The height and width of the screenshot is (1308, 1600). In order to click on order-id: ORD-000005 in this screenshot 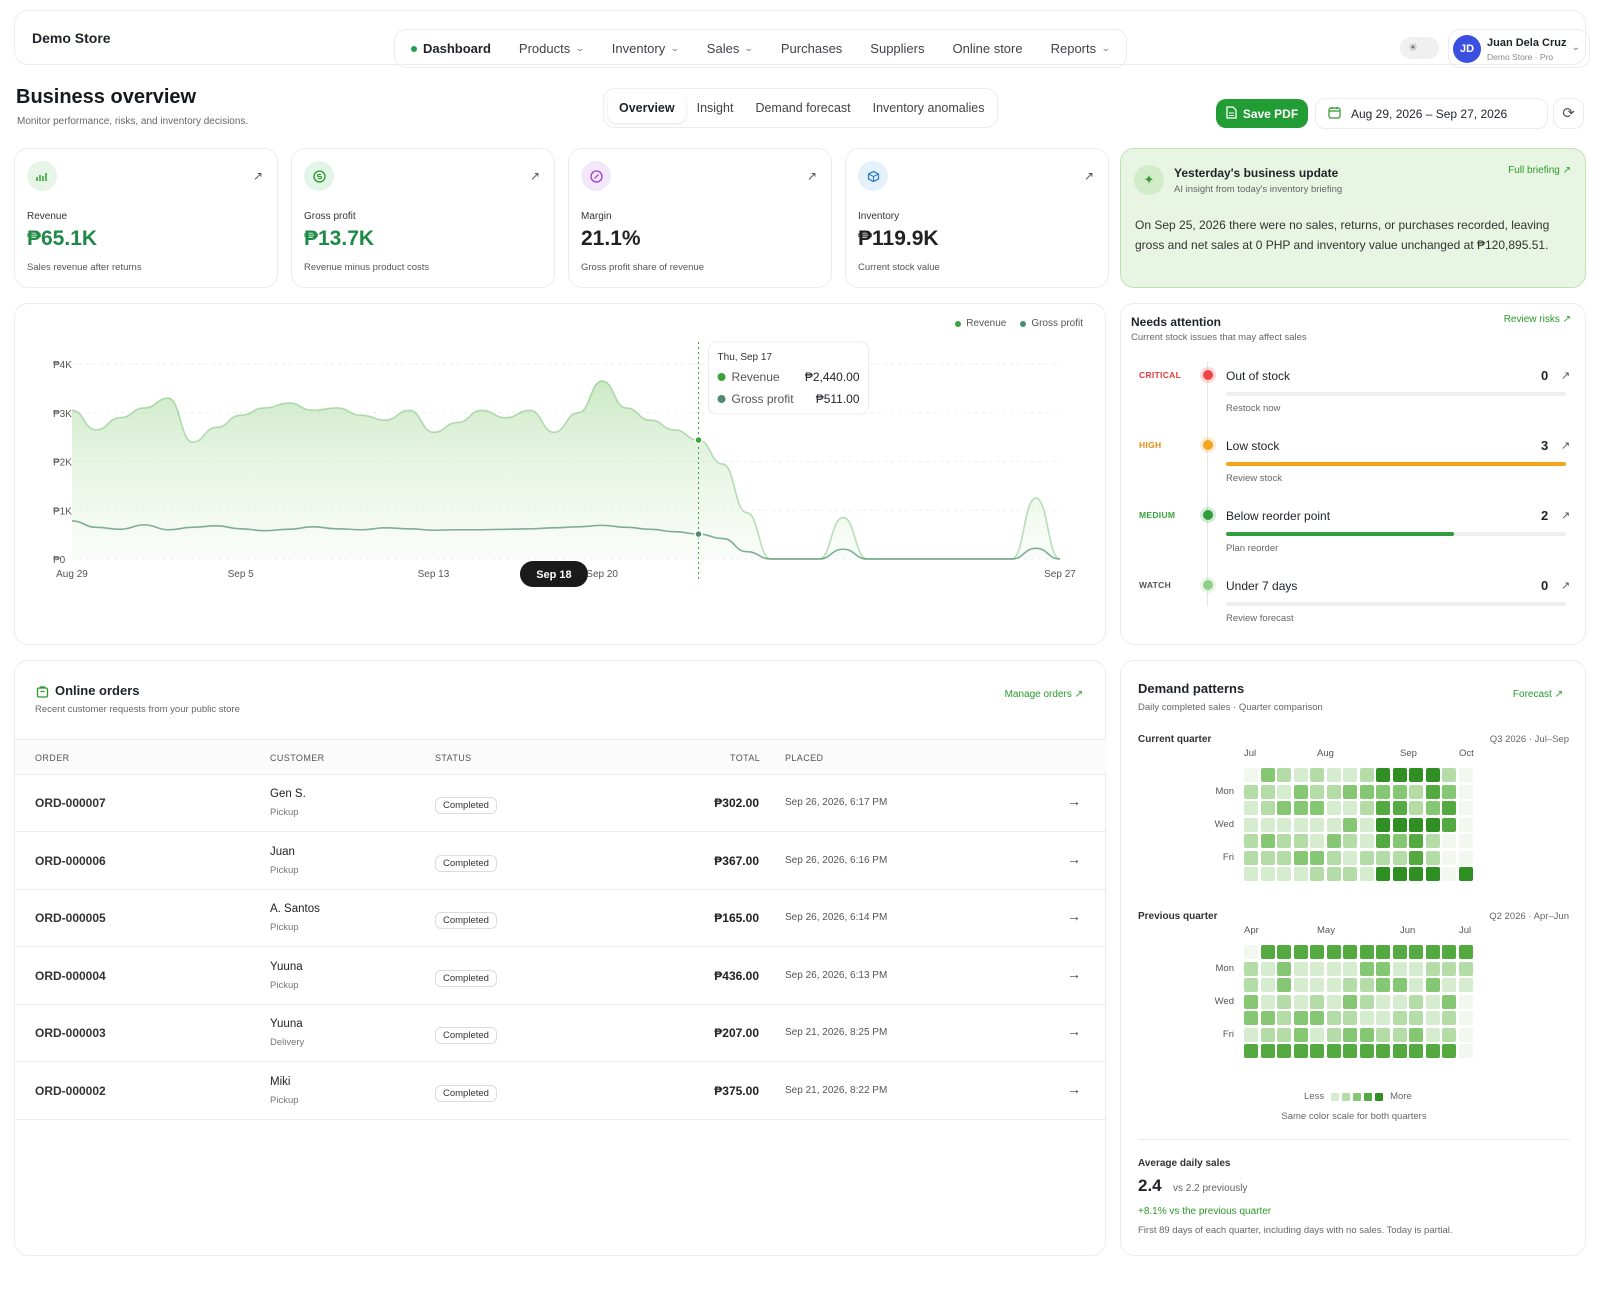, I will do `click(70, 918)`.